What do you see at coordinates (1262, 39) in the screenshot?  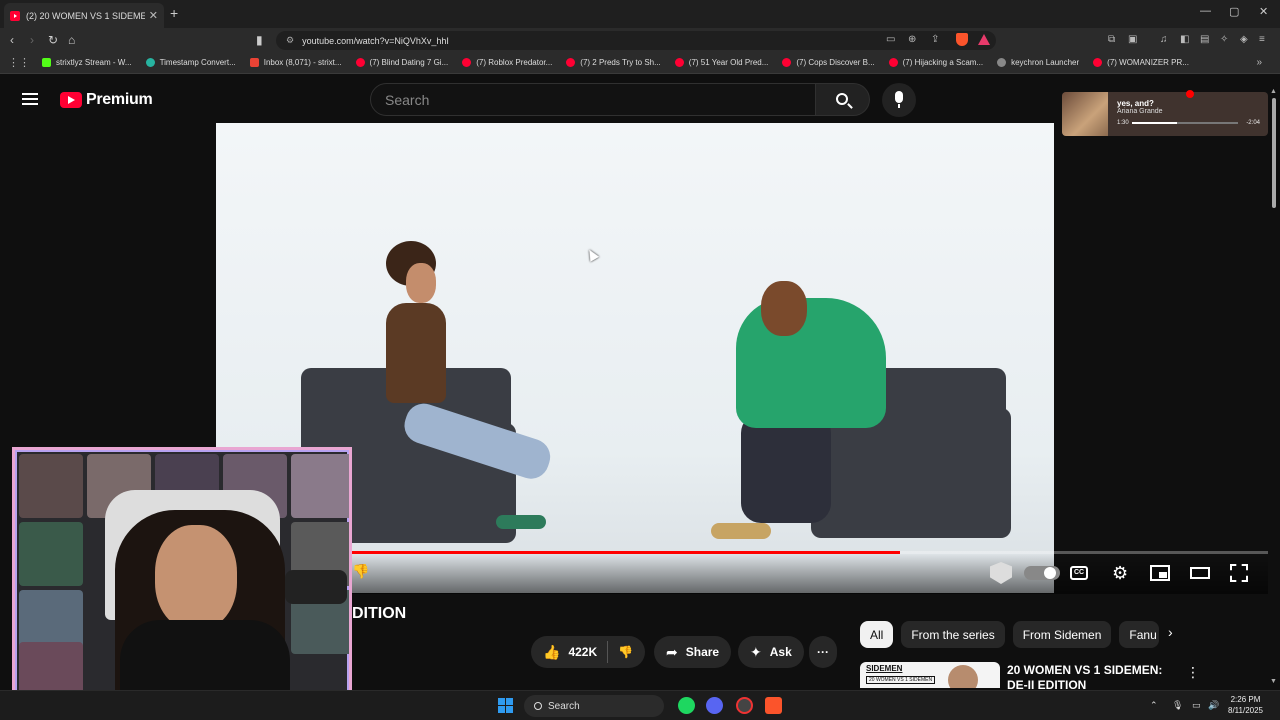 I see `menu-icon: ≡` at bounding box center [1262, 39].